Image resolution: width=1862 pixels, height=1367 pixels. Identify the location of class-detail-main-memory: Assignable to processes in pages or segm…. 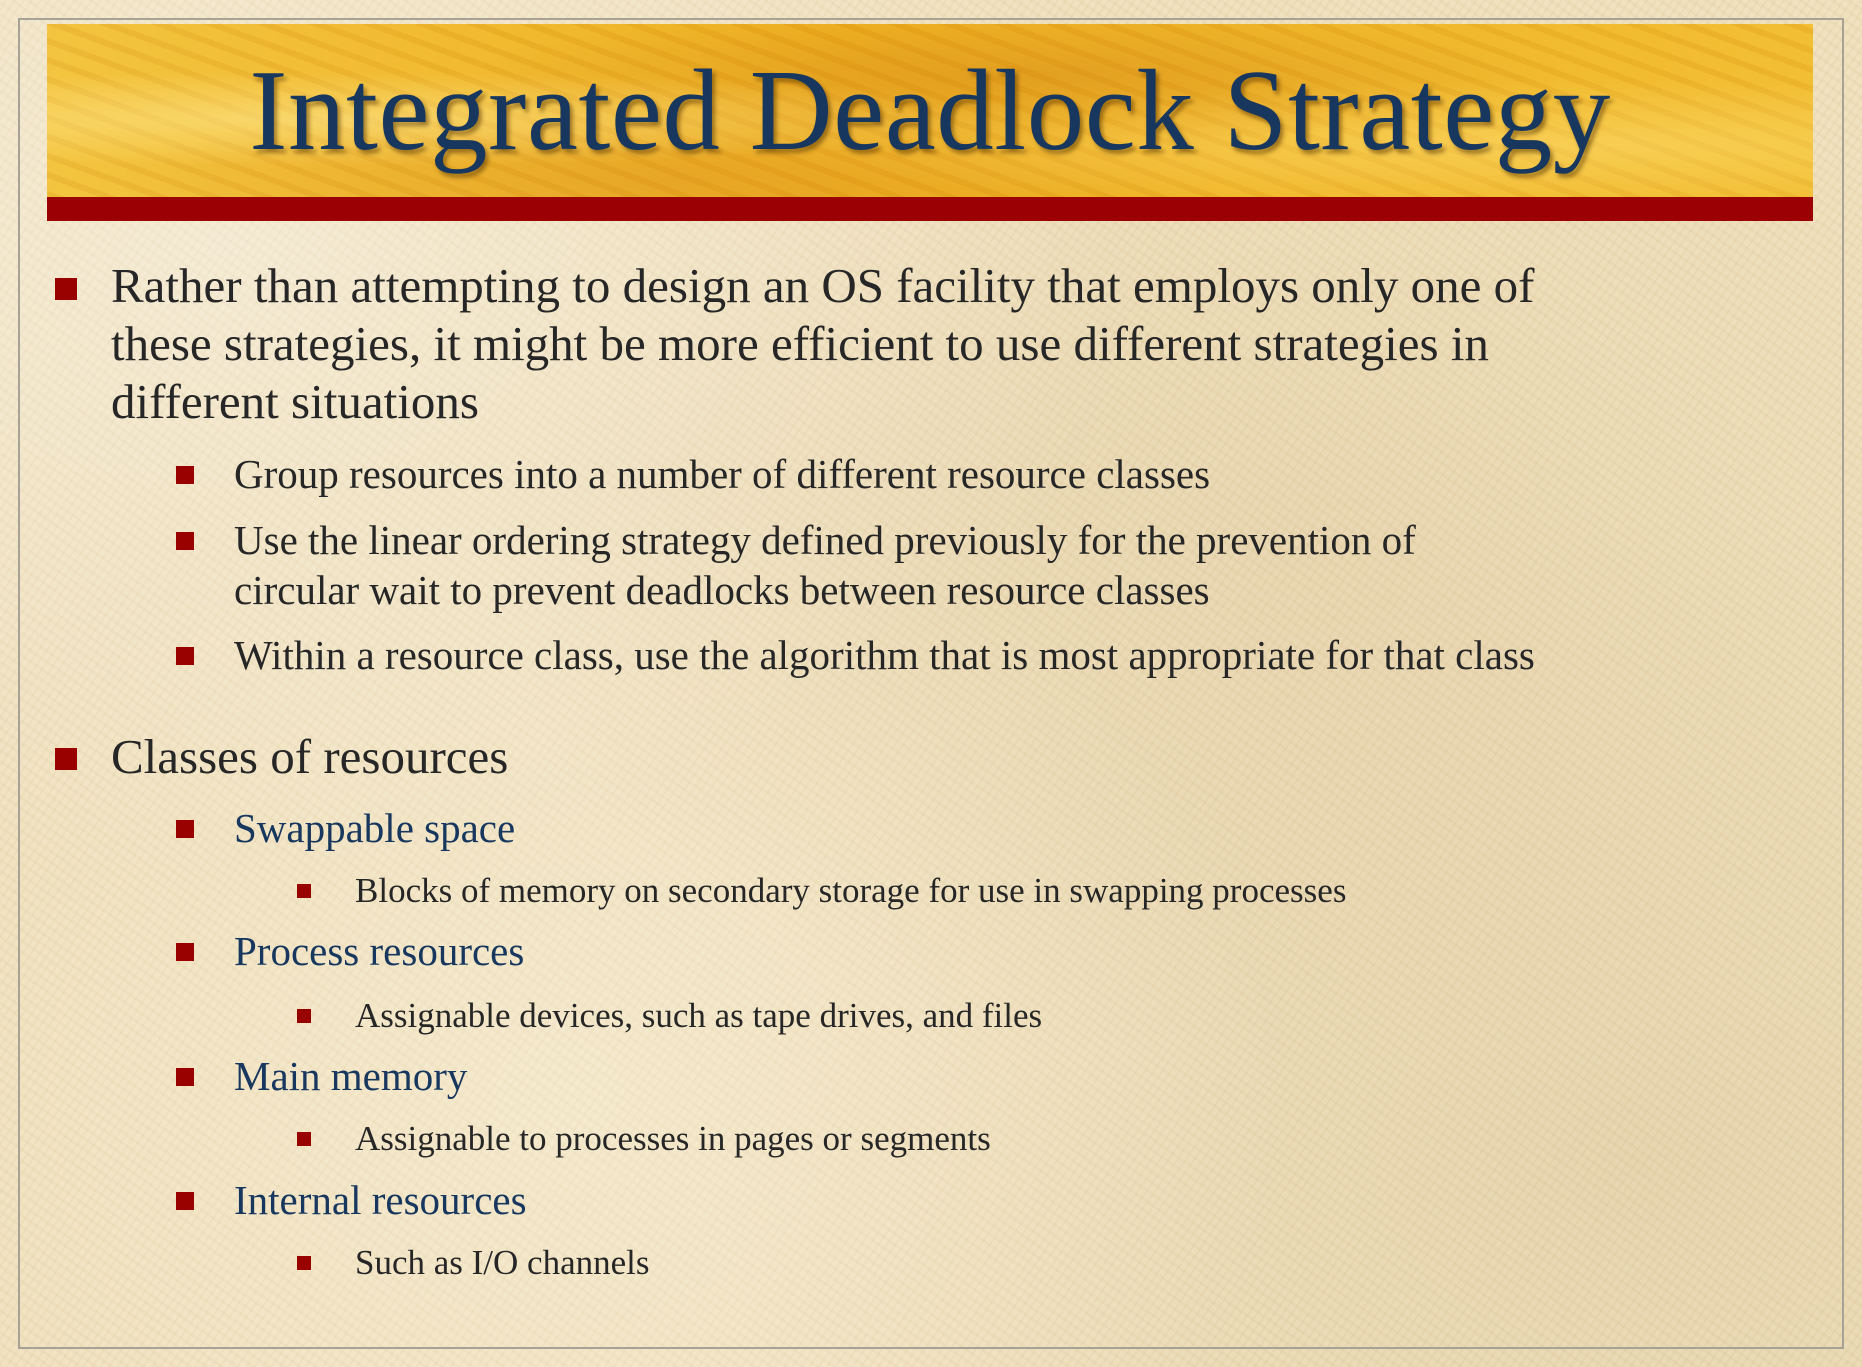
(673, 1138).